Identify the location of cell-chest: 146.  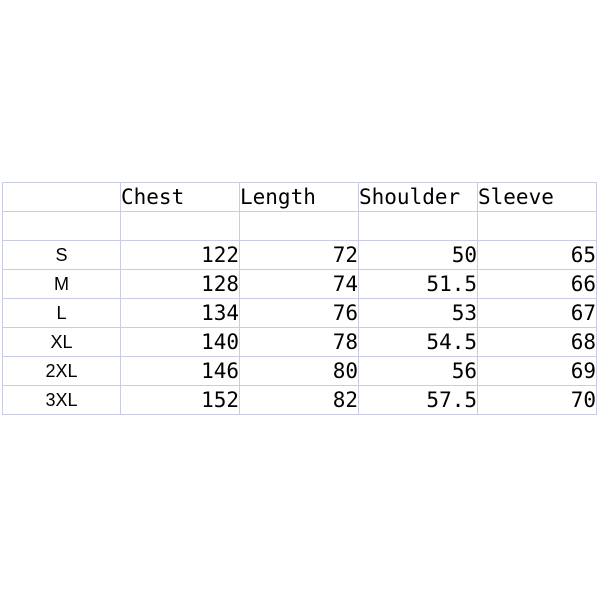
(180, 371).